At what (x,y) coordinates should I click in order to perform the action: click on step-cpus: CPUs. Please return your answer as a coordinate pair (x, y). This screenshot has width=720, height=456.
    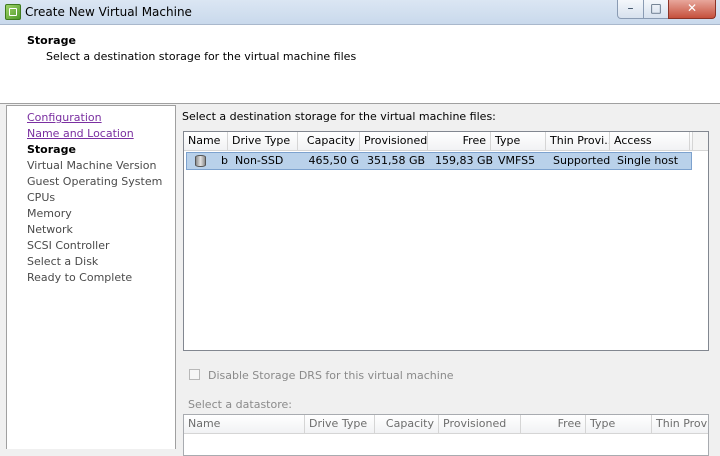
    Looking at the image, I should click on (41, 197).